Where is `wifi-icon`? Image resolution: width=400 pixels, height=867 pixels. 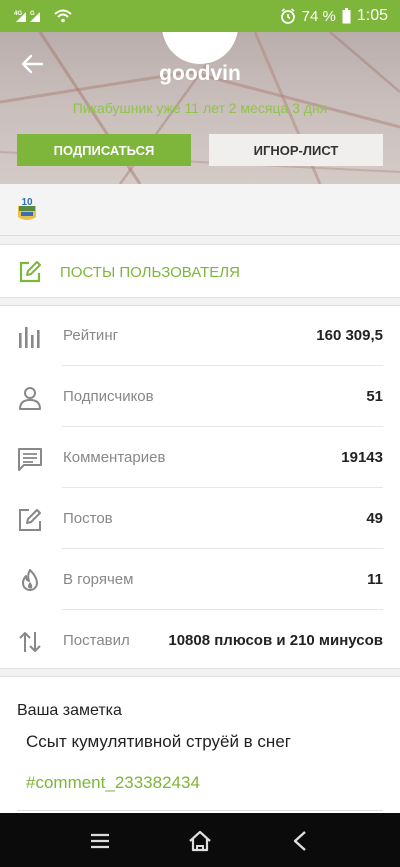 wifi-icon is located at coordinates (63, 16).